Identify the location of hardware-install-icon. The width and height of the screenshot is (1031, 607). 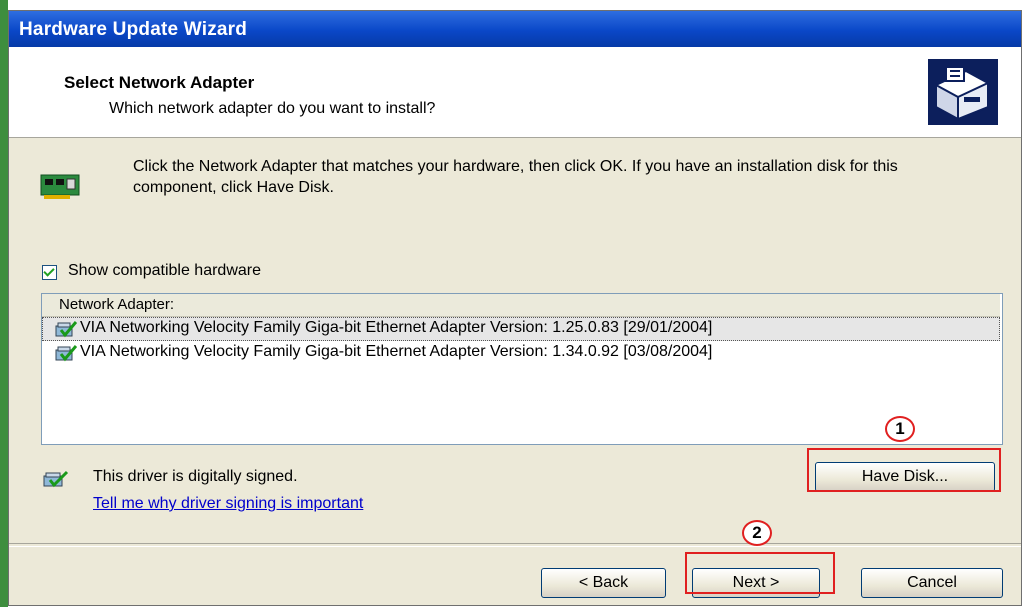
(963, 92).